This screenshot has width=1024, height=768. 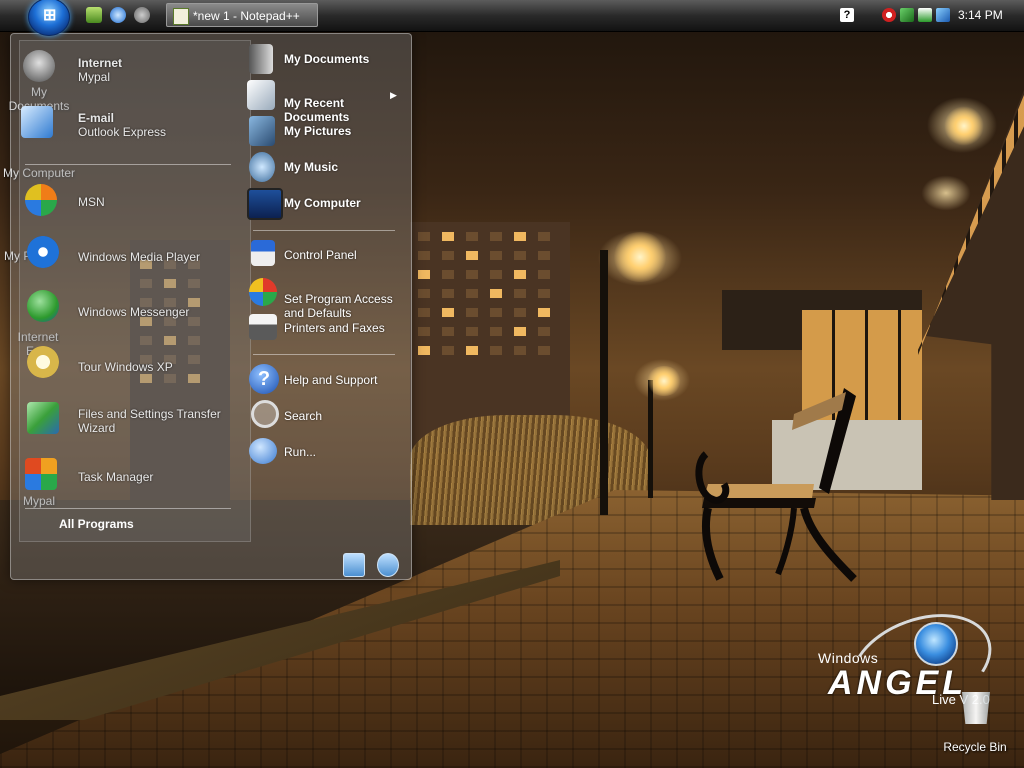 I want to click on wallpaper-lamp-post, so click(x=604, y=382).